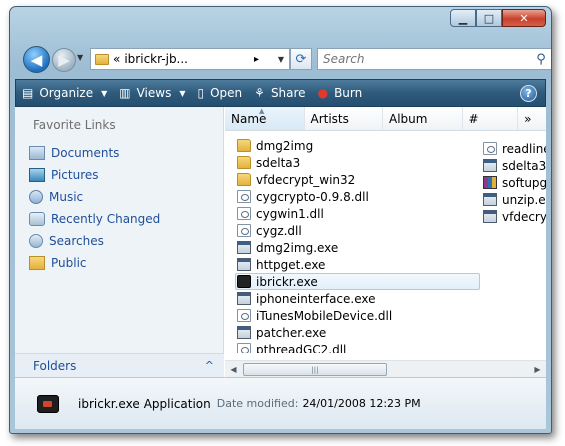 This screenshot has height=446, width=565. I want to click on column-header-artists: Artists, so click(344, 118).